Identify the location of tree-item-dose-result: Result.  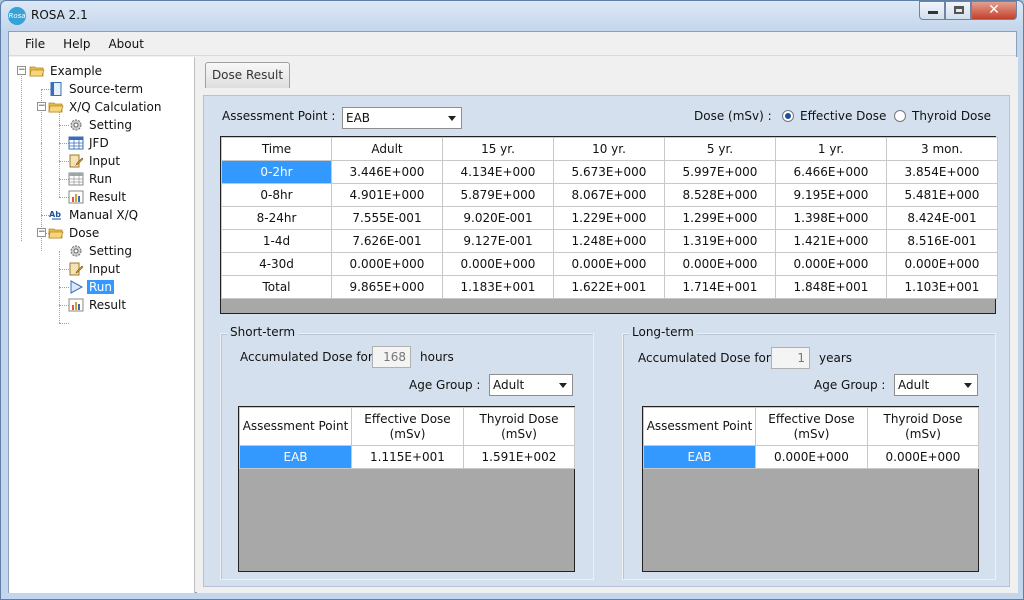
(98, 305).